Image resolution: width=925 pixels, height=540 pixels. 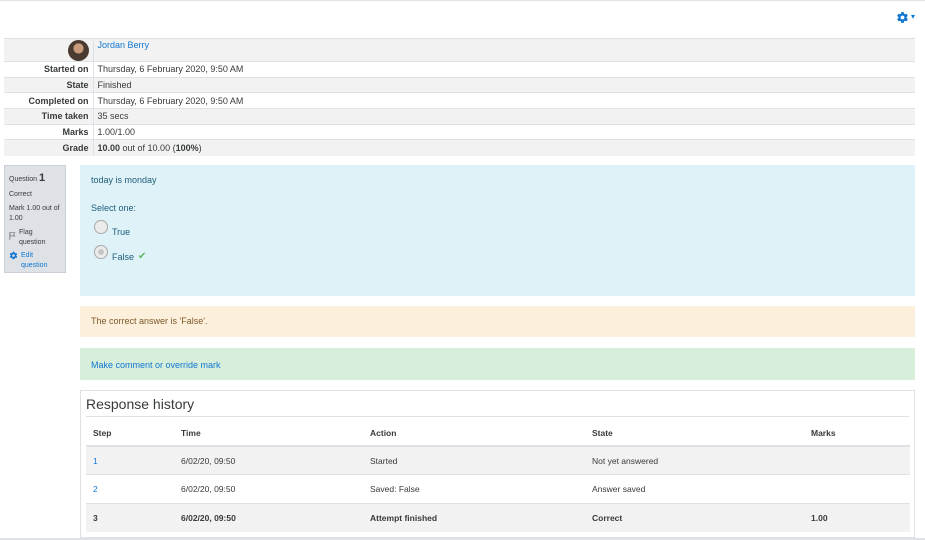 What do you see at coordinates (130, 517) in the screenshot?
I see `table-cell: 3` at bounding box center [130, 517].